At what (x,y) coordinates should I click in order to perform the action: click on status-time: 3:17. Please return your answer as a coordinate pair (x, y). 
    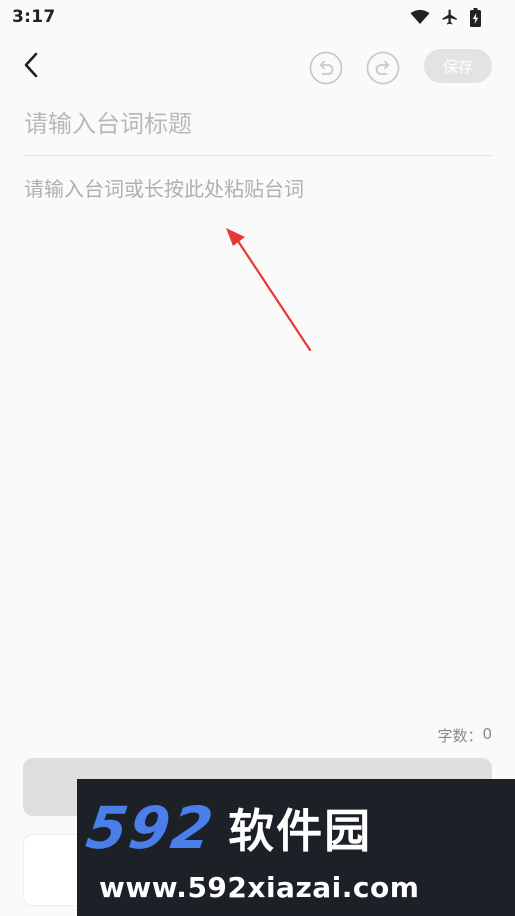
    Looking at the image, I should click on (34, 17).